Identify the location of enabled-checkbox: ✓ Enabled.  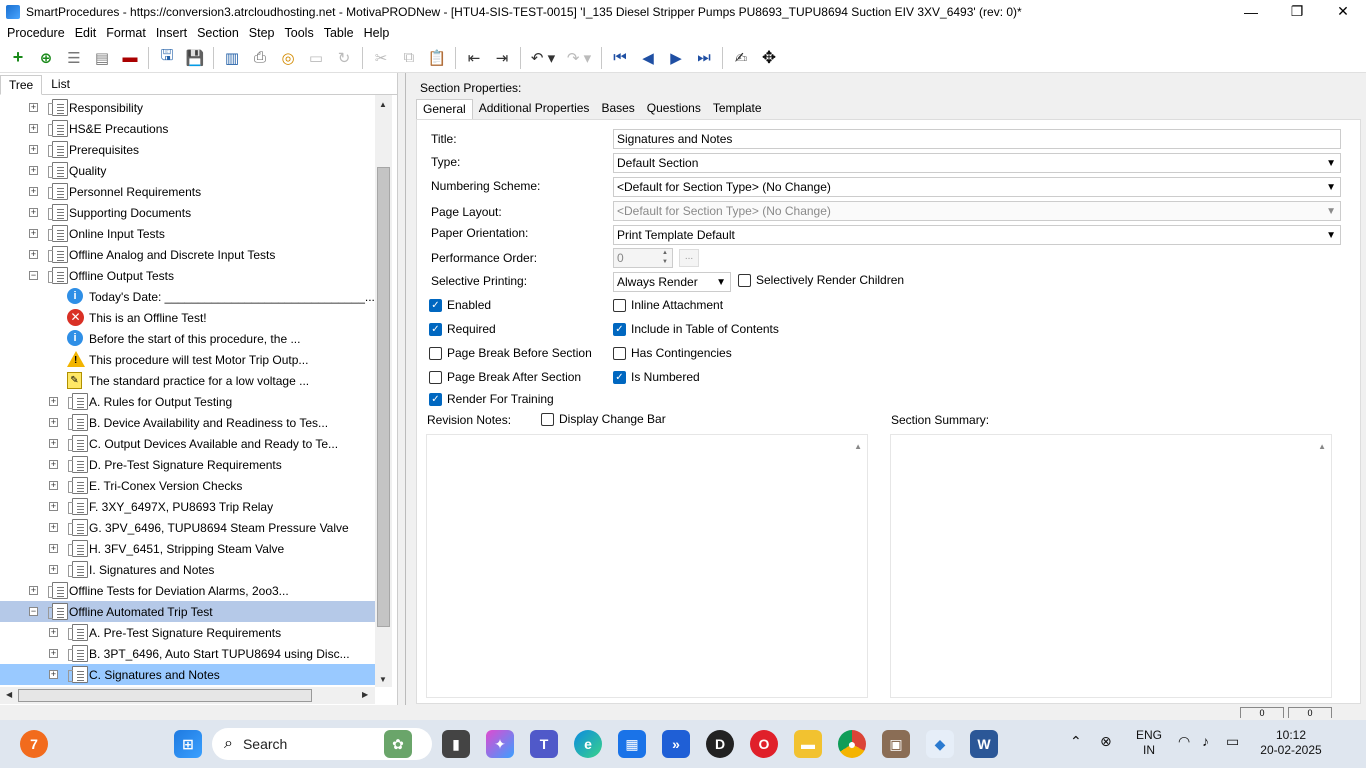
(460, 305).